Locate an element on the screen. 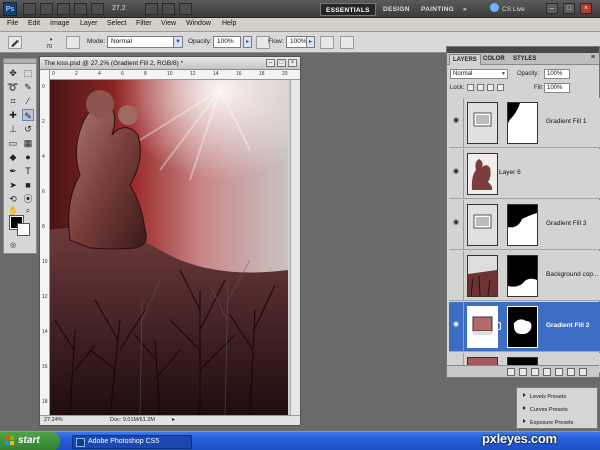 The image size is (600, 450). link-layers-icon is located at coordinates (511, 372).